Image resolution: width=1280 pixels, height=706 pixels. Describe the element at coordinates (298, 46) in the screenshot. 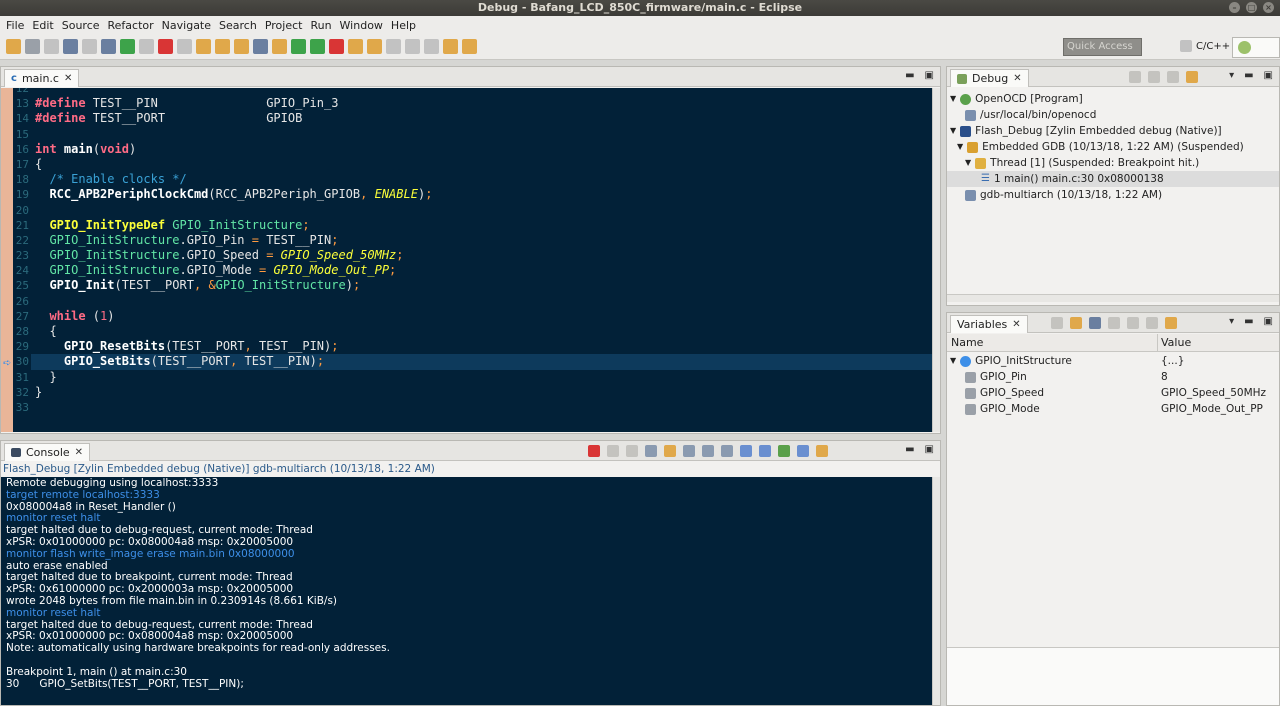

I see `debug-icon` at that location.